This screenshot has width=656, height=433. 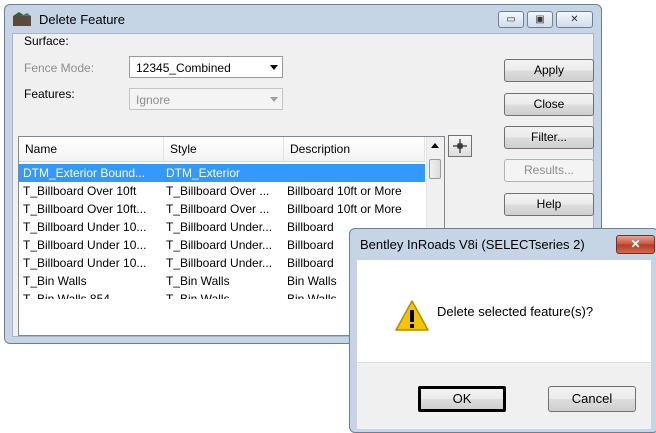 I want to click on list-header: Name Style Description, so click(x=222, y=149).